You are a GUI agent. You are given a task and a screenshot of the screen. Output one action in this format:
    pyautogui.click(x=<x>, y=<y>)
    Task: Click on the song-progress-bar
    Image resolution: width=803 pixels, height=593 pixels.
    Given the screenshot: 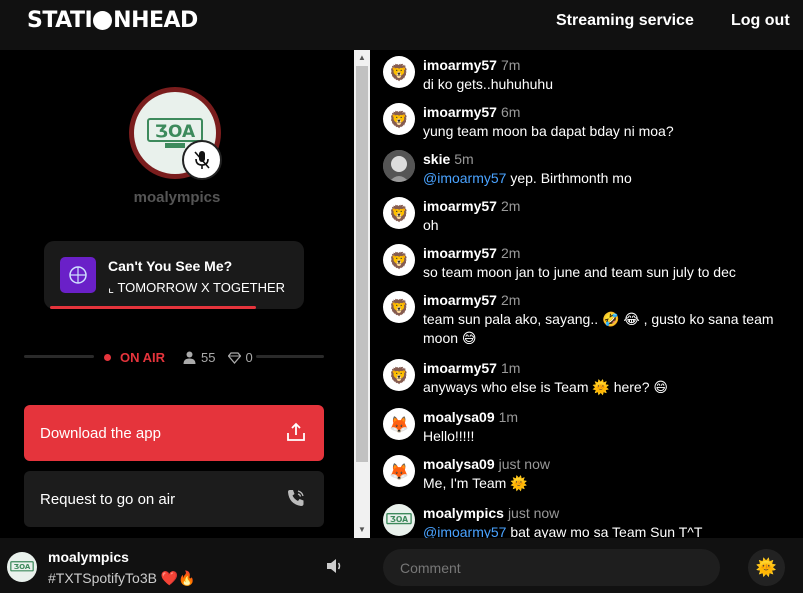 What is the action you would take?
    pyautogui.click(x=153, y=307)
    